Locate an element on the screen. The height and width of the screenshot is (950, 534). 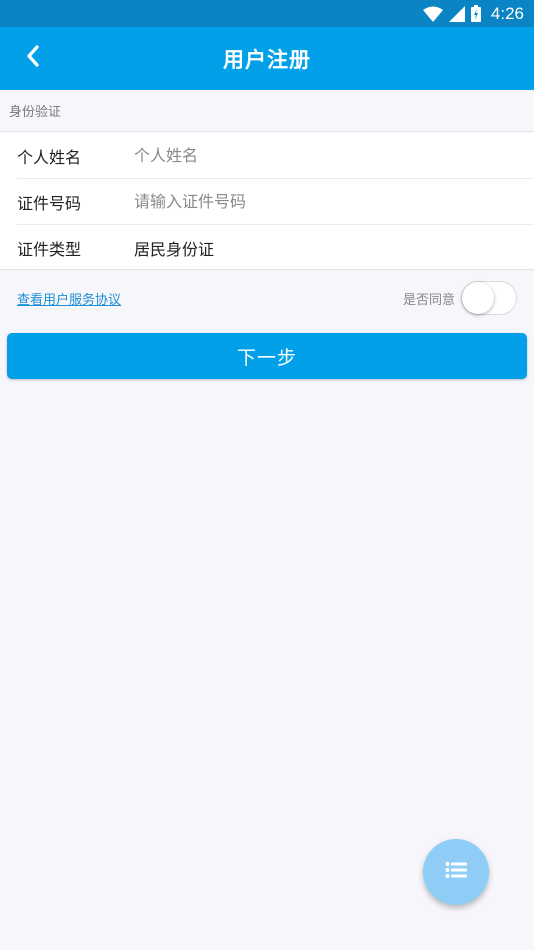
identity-form: 个人姓名 证件号码 证件类型 居民身份证 is located at coordinates (267, 201).